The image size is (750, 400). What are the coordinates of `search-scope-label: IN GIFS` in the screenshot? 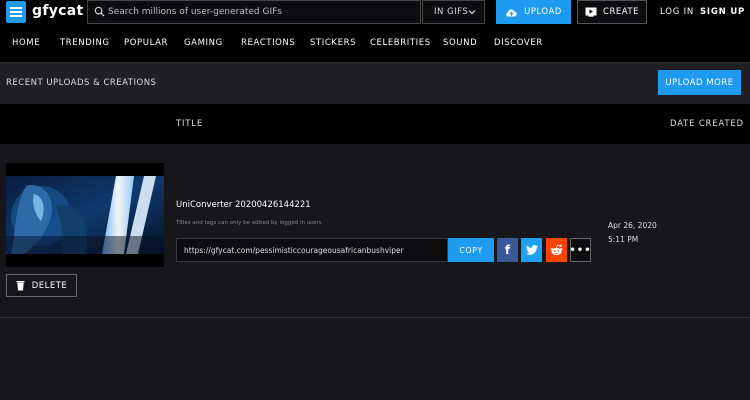 It's located at (451, 12).